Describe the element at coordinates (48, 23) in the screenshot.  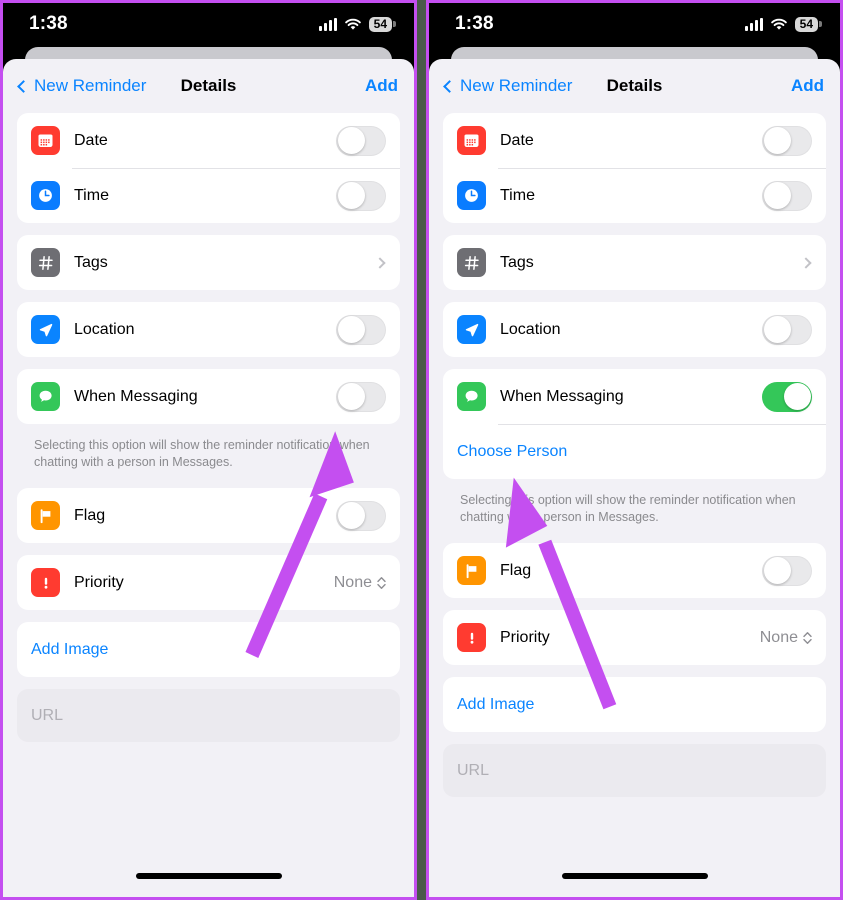
I see `status-clock: 1:38` at that location.